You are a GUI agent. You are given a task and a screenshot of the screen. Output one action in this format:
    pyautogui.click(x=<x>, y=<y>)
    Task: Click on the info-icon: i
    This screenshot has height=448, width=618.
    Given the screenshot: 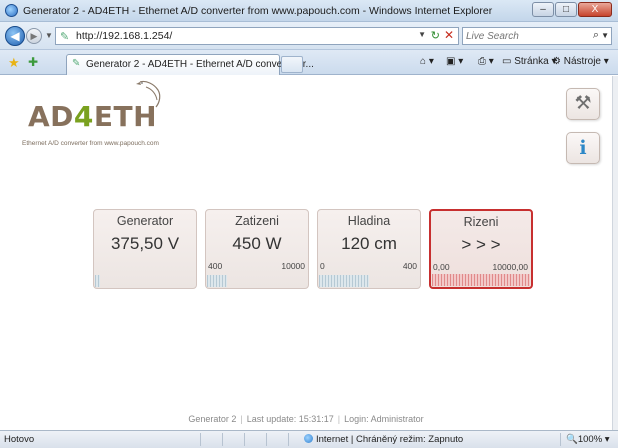 What is the action you would take?
    pyautogui.click(x=583, y=148)
    